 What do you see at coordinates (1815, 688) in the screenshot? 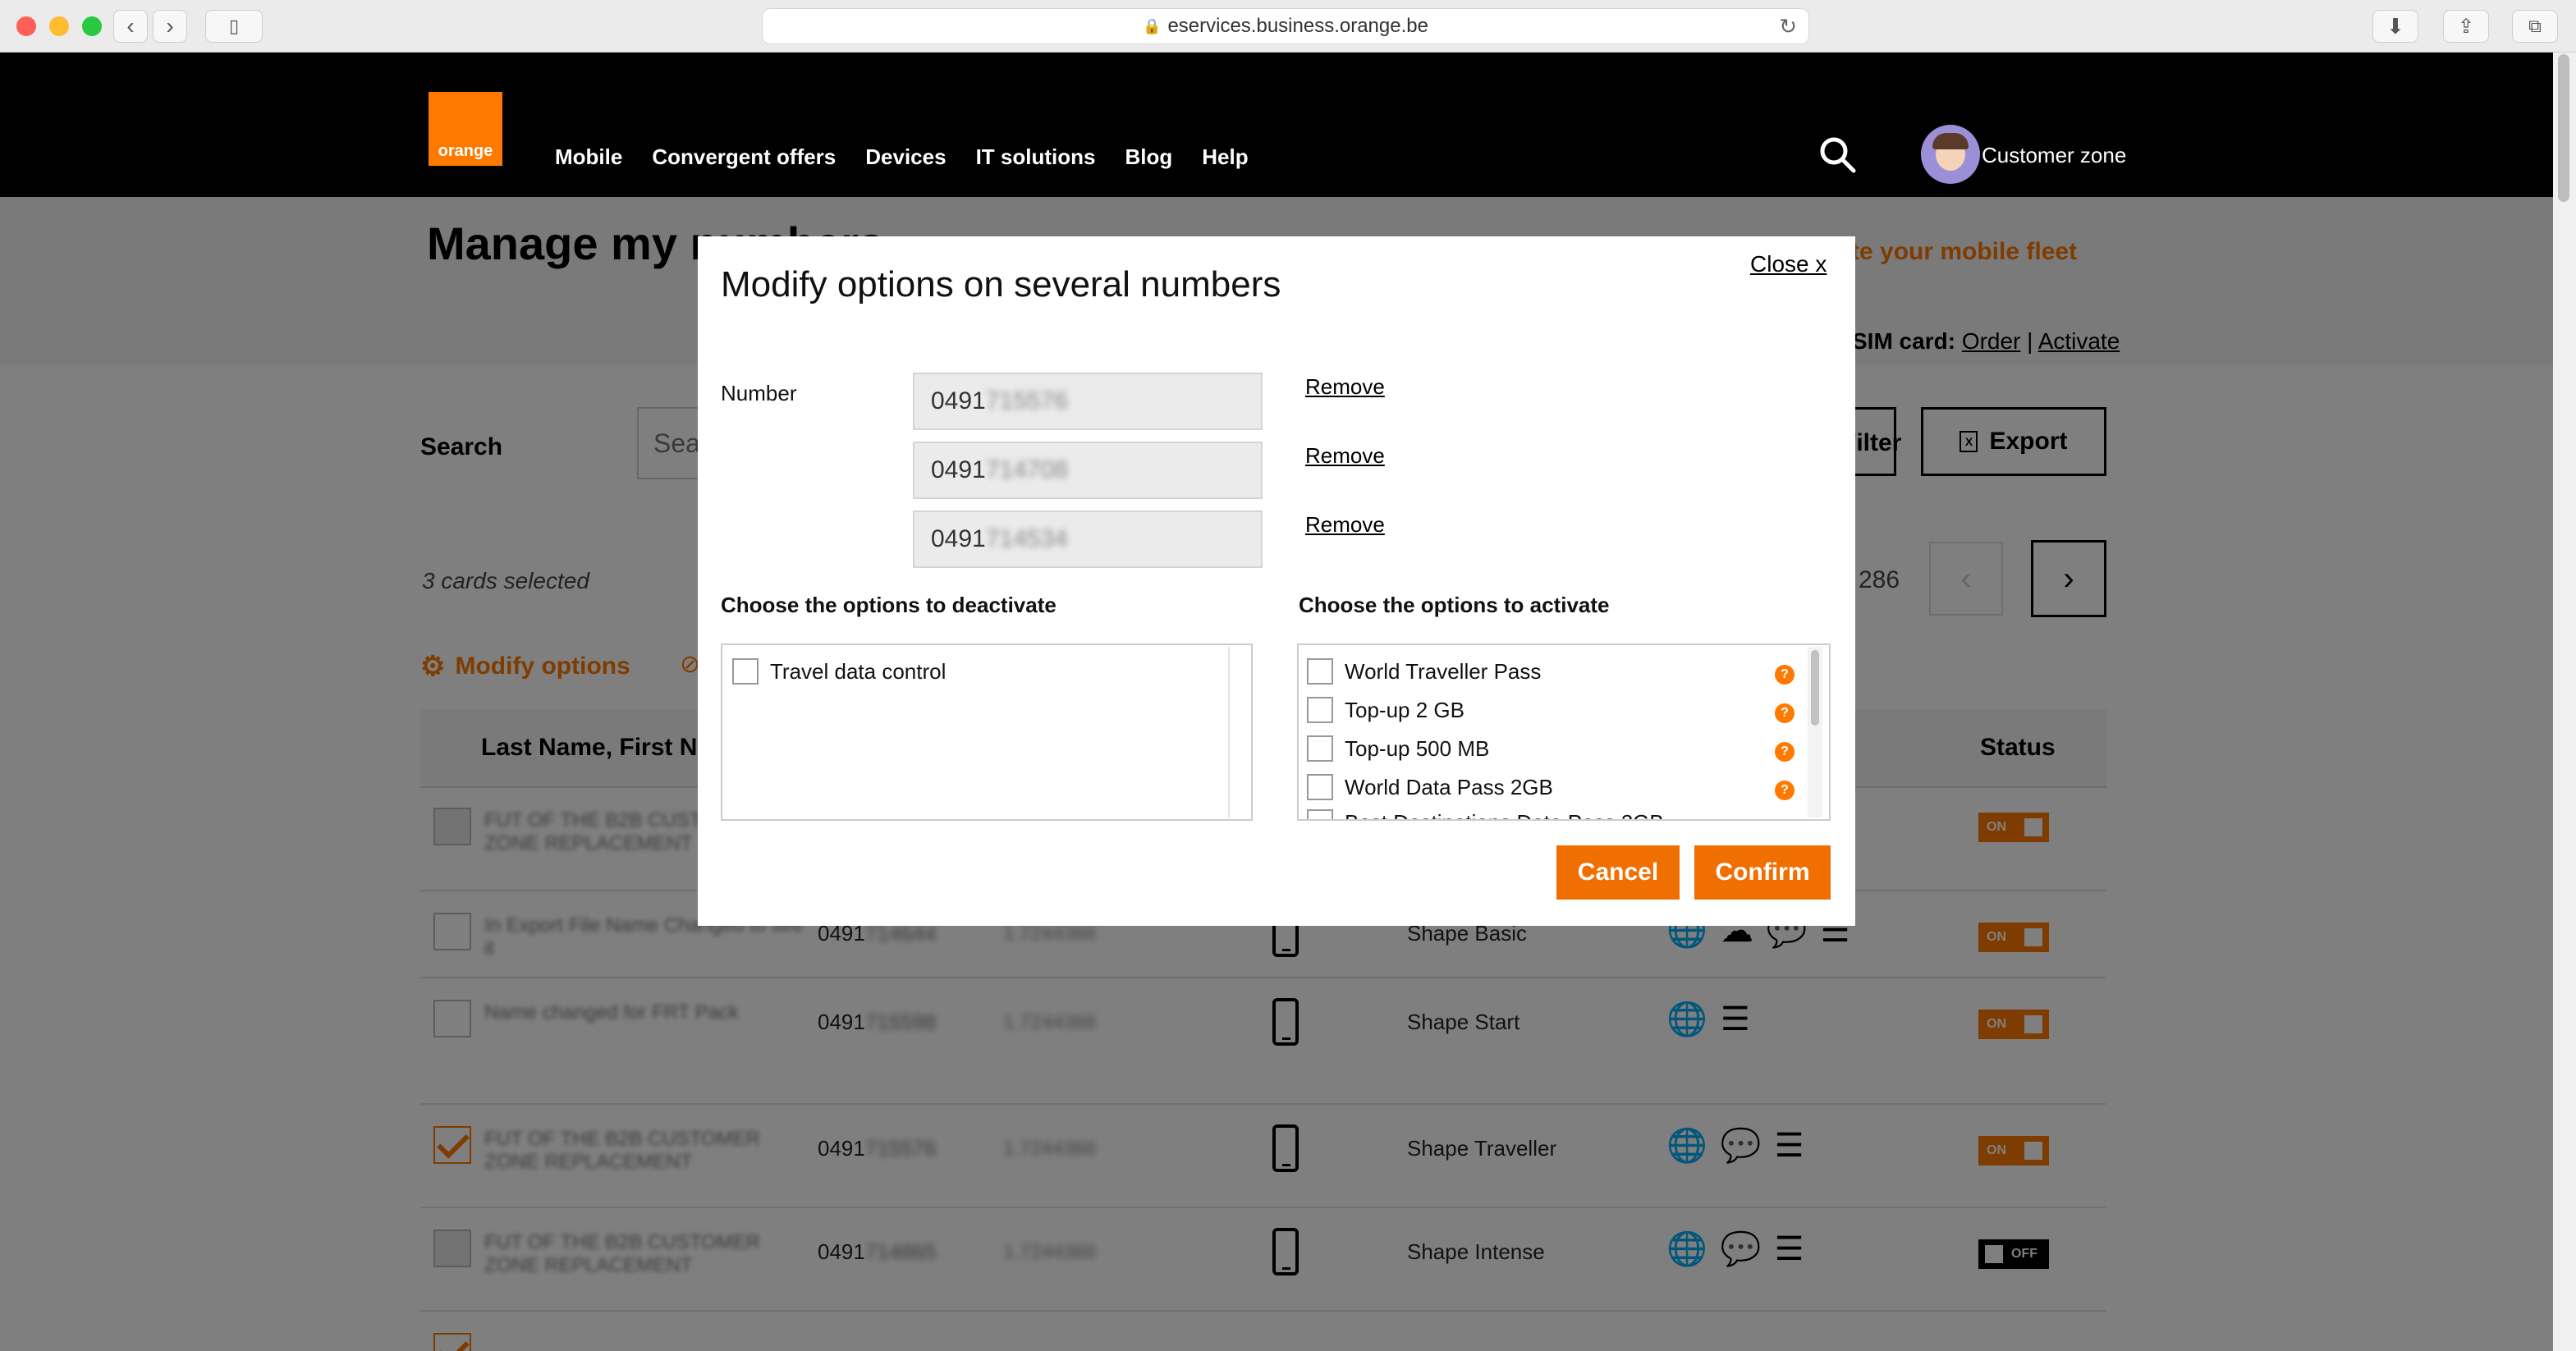
I see `activate-list-scrollbar-thumb` at bounding box center [1815, 688].